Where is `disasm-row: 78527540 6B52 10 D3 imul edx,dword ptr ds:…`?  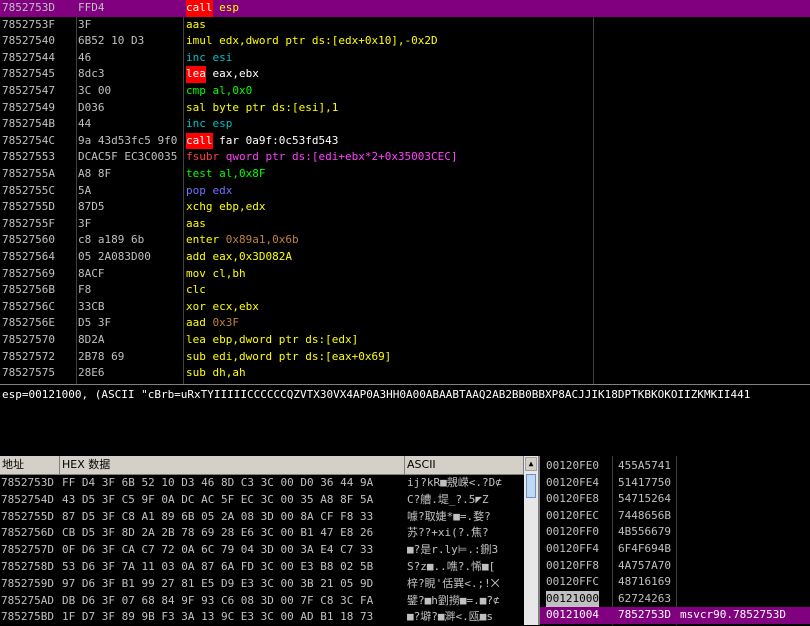
disasm-row: 78527540 6B52 10 D3 imul edx,dword ptr ds:… is located at coordinates (405, 41).